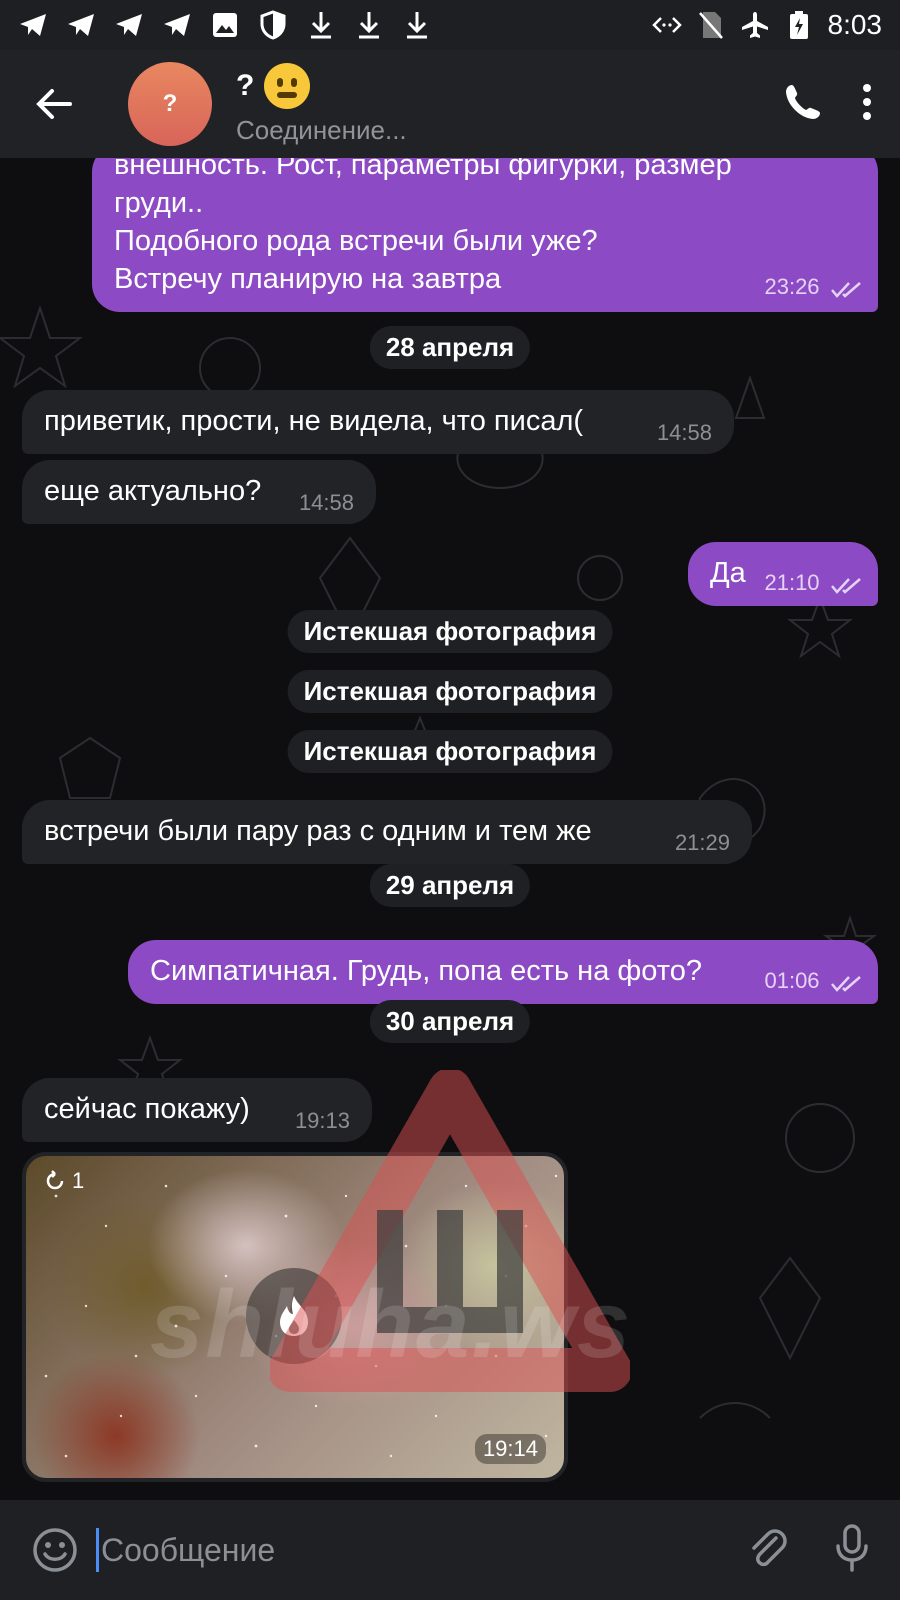  I want to click on message-text: еще актуально?, so click(153, 491).